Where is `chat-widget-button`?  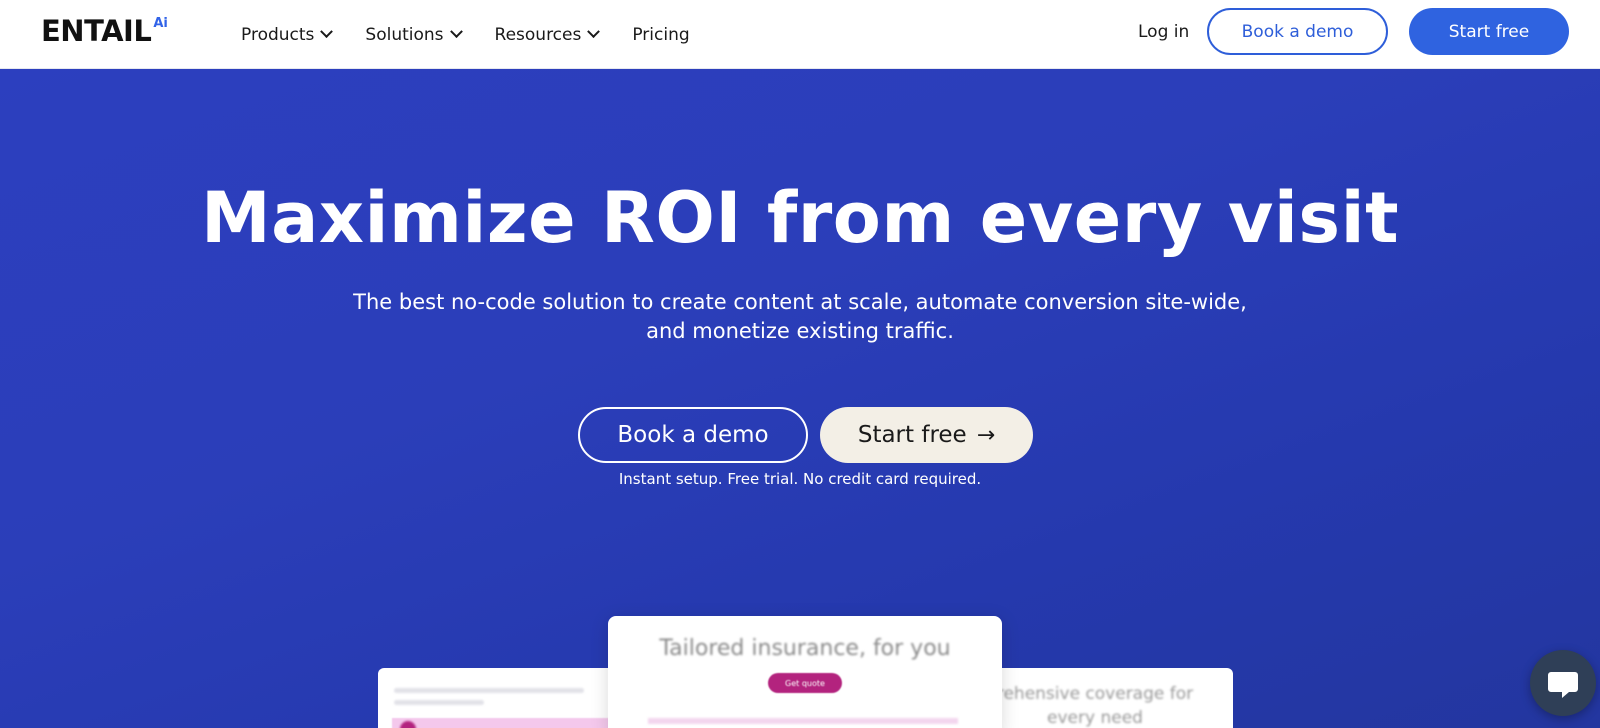 chat-widget-button is located at coordinates (1563, 683).